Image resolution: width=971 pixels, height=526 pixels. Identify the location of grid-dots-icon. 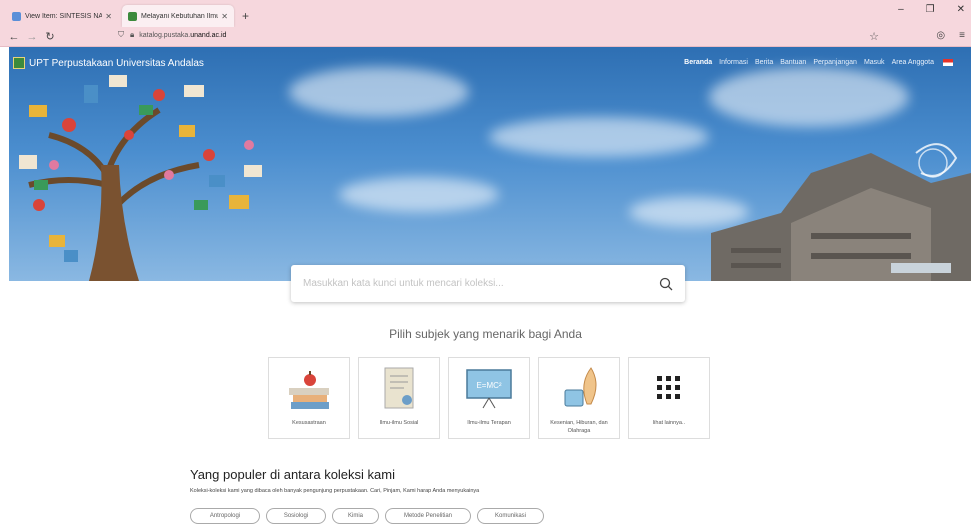
(668, 387).